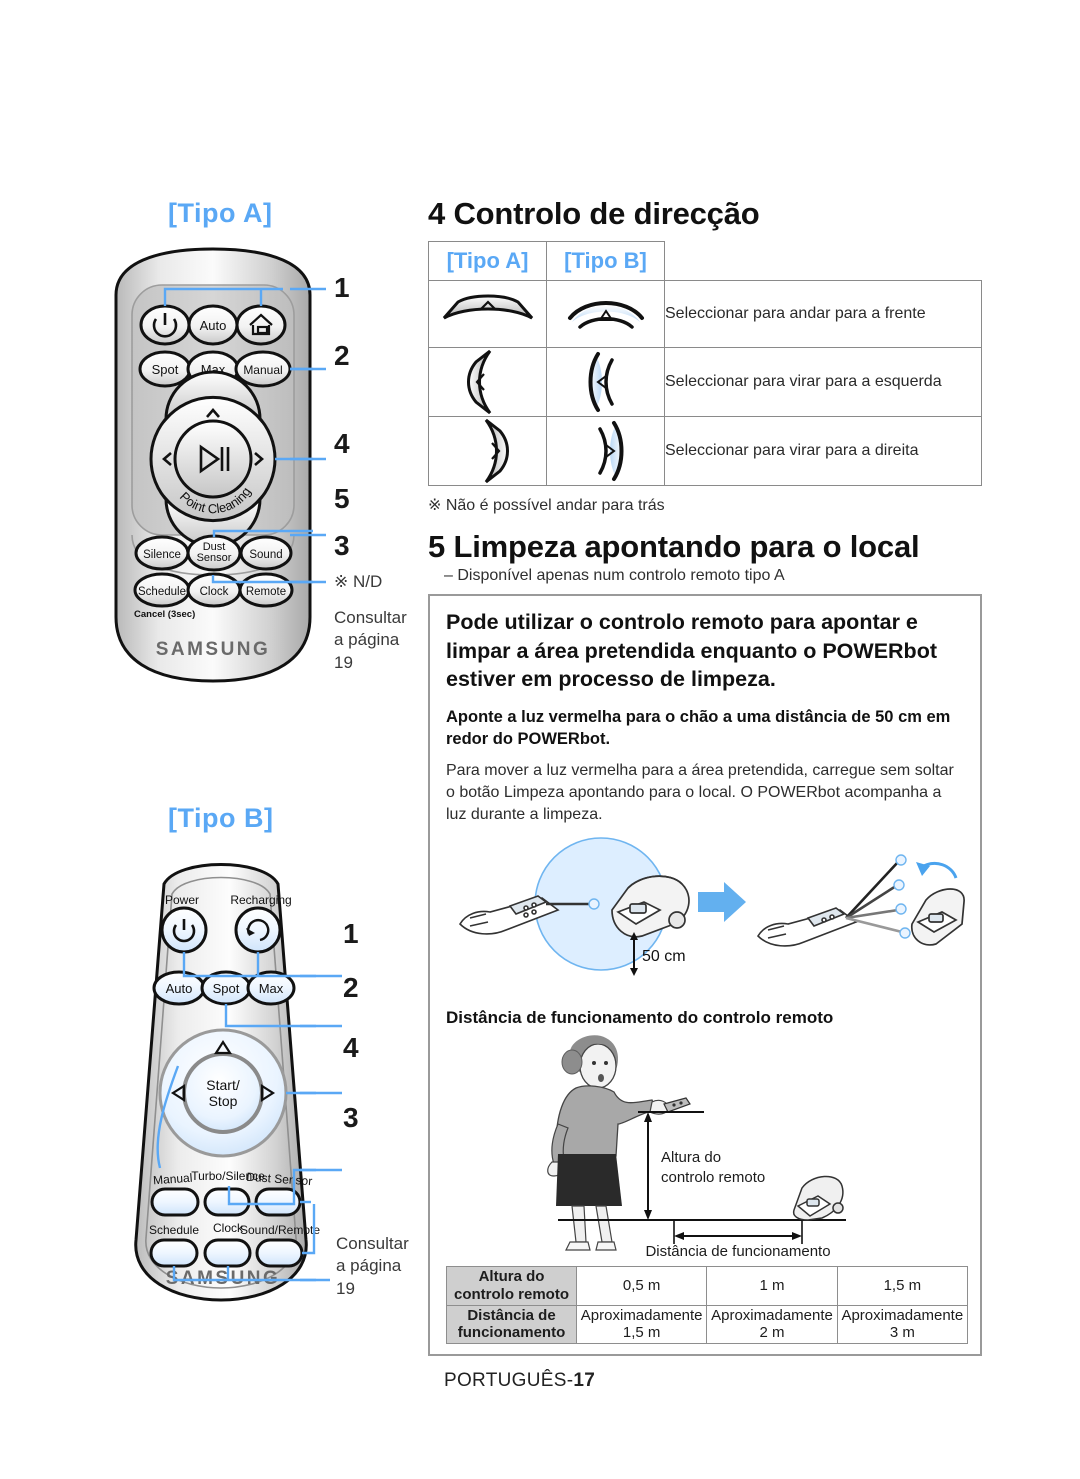 Image resolution: width=1080 pixels, height=1479 pixels. I want to click on col-header-type-b: [Tipo B], so click(605, 261).